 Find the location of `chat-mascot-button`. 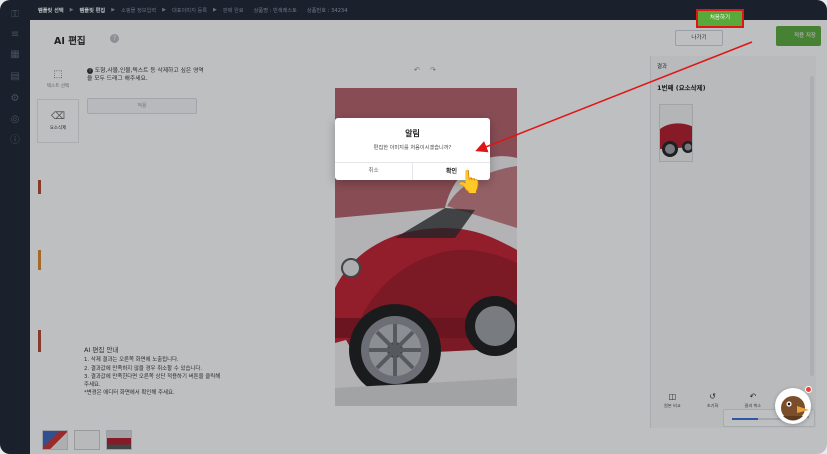

chat-mascot-button is located at coordinates (793, 406).